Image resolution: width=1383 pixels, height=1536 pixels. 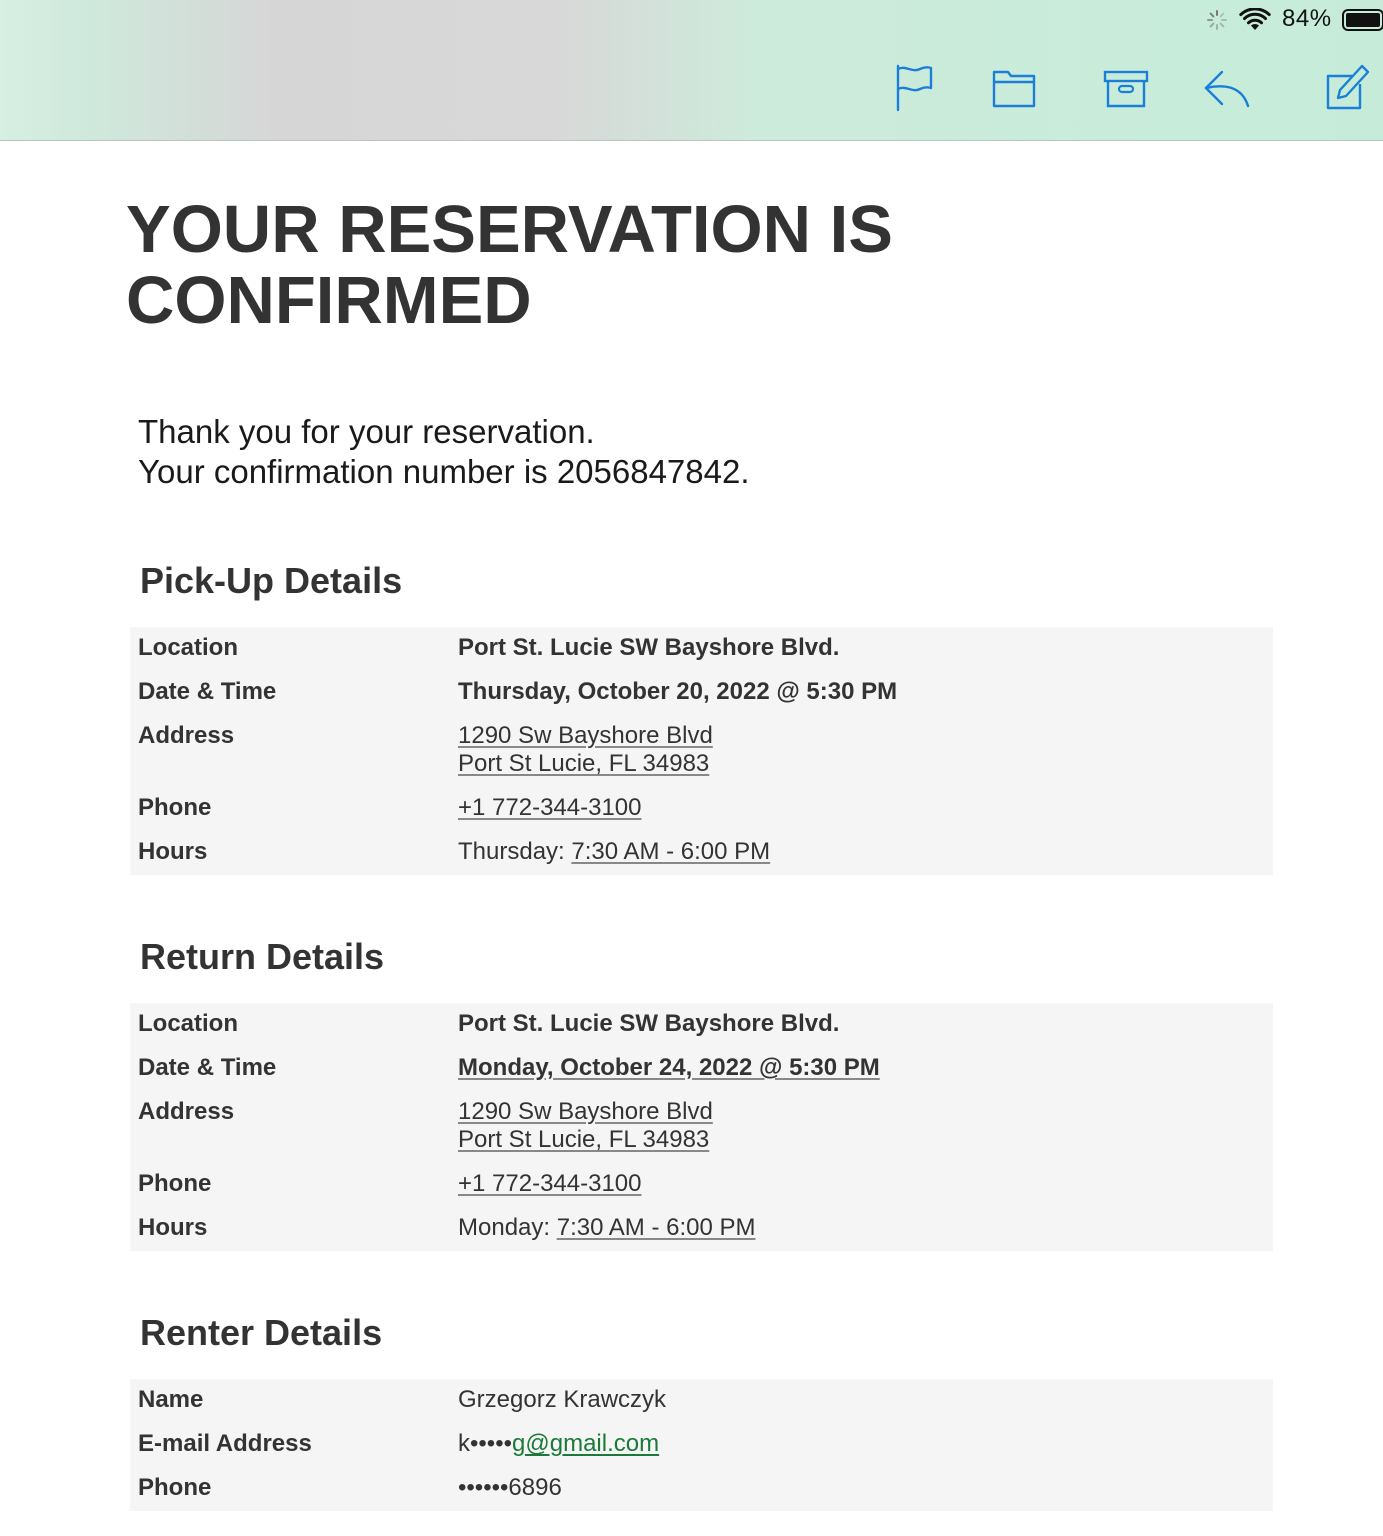 What do you see at coordinates (701, 1401) in the screenshot?
I see `renter-name-row: Name Grzegorz Krawczyk` at bounding box center [701, 1401].